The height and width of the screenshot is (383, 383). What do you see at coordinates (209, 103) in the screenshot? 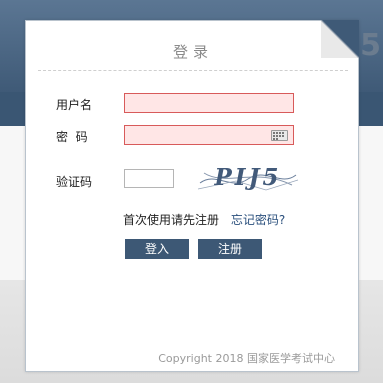
I see `username-input` at bounding box center [209, 103].